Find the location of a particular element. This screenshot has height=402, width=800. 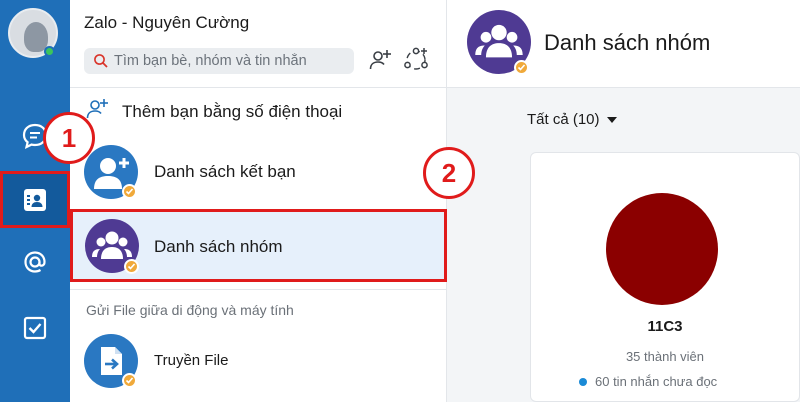

add-by-phone-row: Thêm bạn bằng số điện thoại is located at coordinates (258, 111).